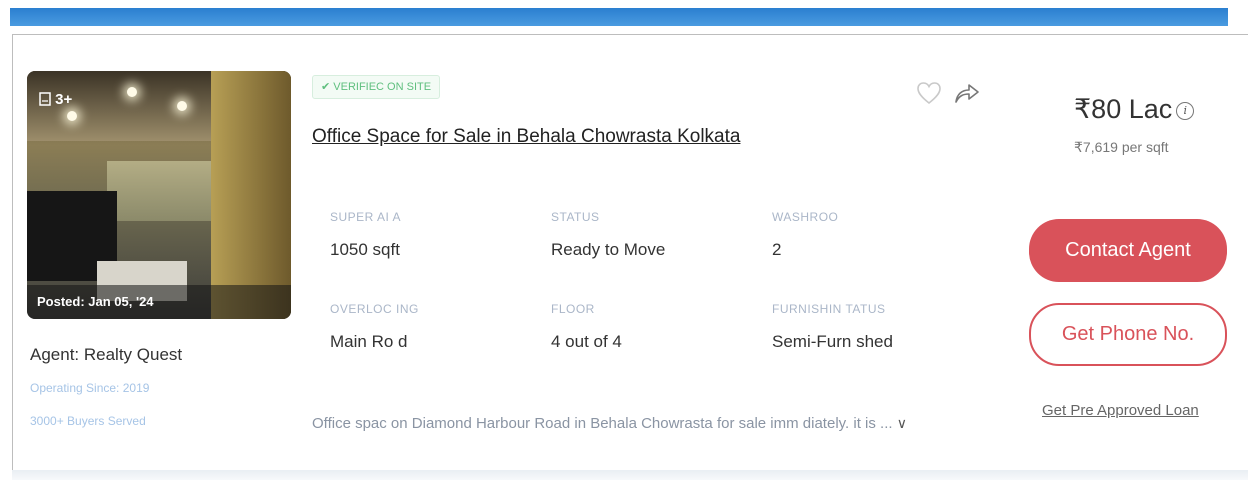  What do you see at coordinates (630, 475) in the screenshot?
I see `next-card-edge` at bounding box center [630, 475].